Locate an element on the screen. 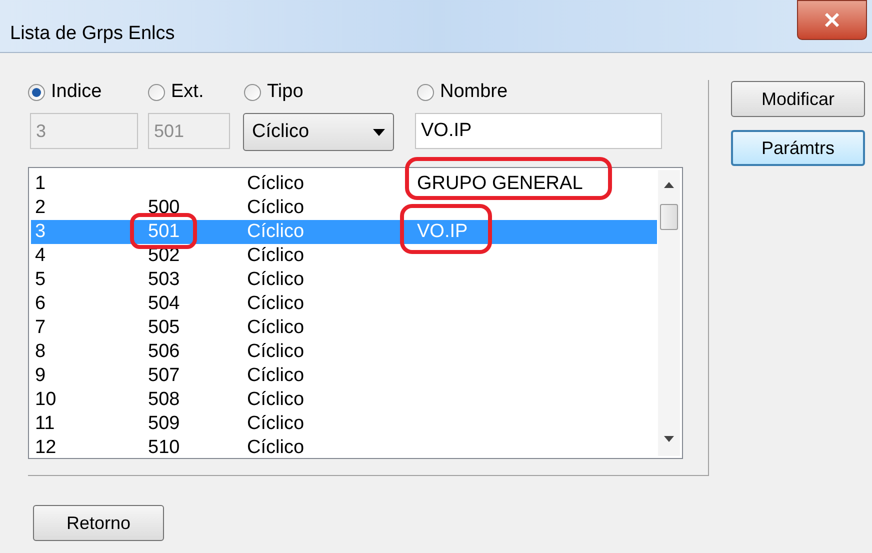 The width and height of the screenshot is (872, 553). list-cell: 505 is located at coordinates (164, 328).